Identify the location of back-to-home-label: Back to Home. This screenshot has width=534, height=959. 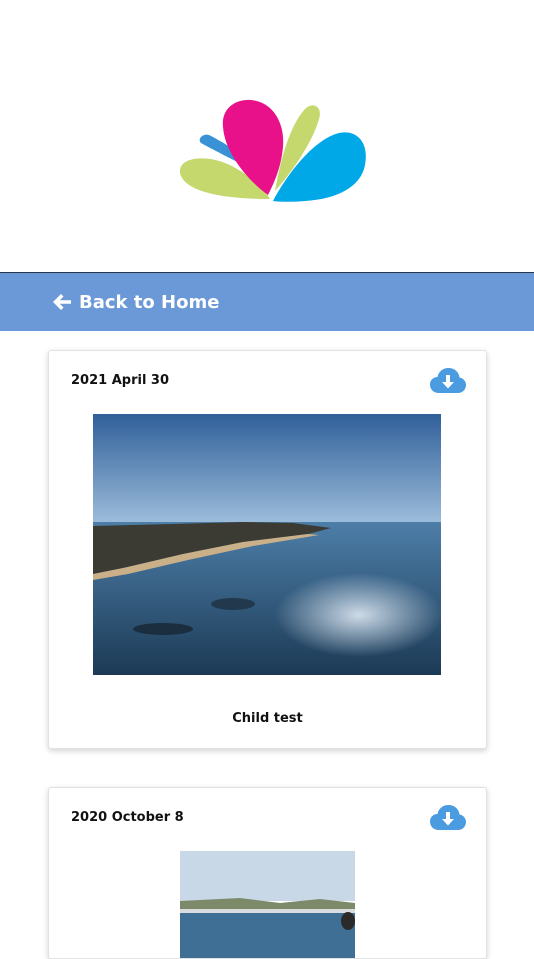
(149, 302).